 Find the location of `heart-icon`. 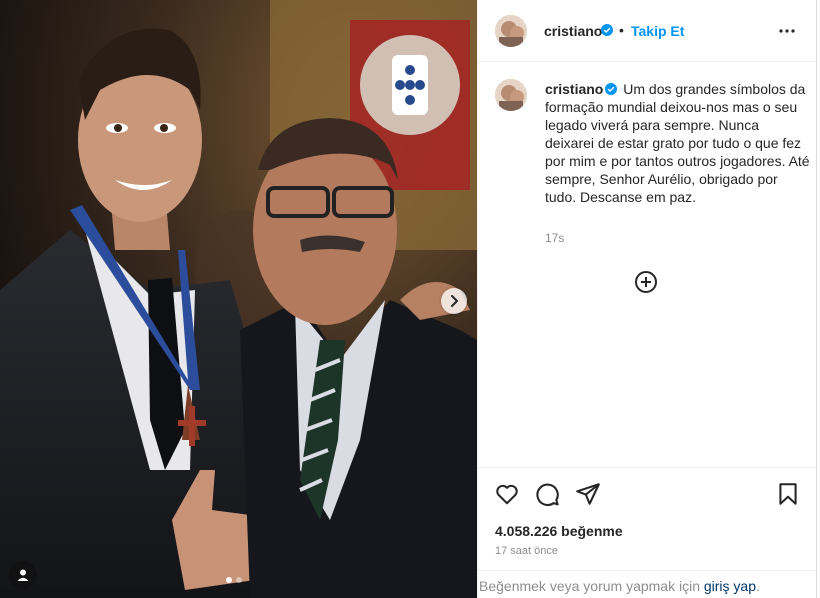

heart-icon is located at coordinates (507, 494).